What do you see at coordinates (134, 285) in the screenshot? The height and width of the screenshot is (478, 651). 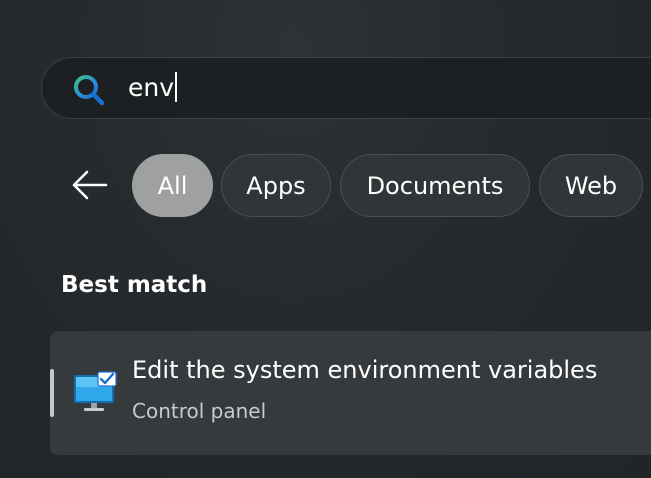 I see `best-match-heading: Best match` at bounding box center [134, 285].